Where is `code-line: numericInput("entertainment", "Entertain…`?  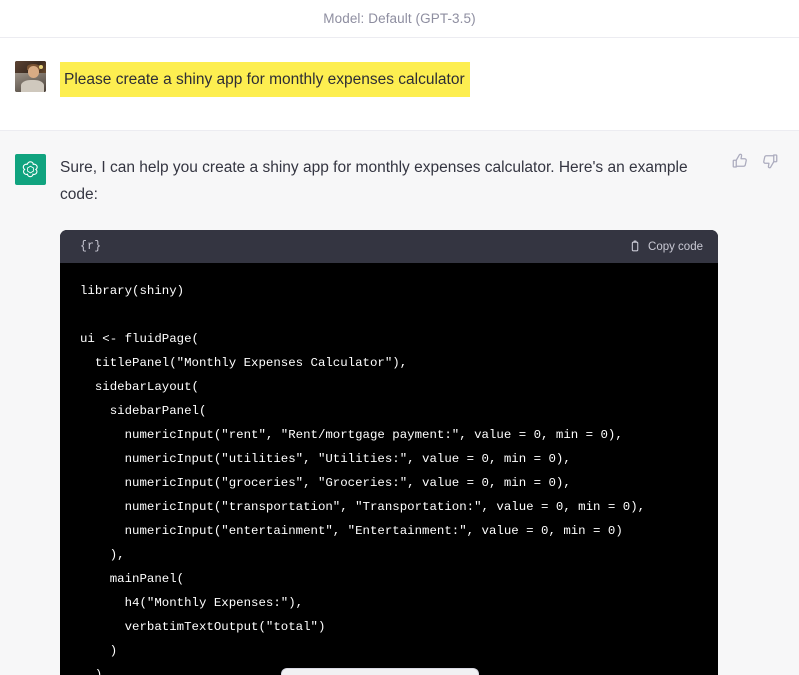
code-line: numericInput("entertainment", "Entertain… is located at coordinates (351, 531).